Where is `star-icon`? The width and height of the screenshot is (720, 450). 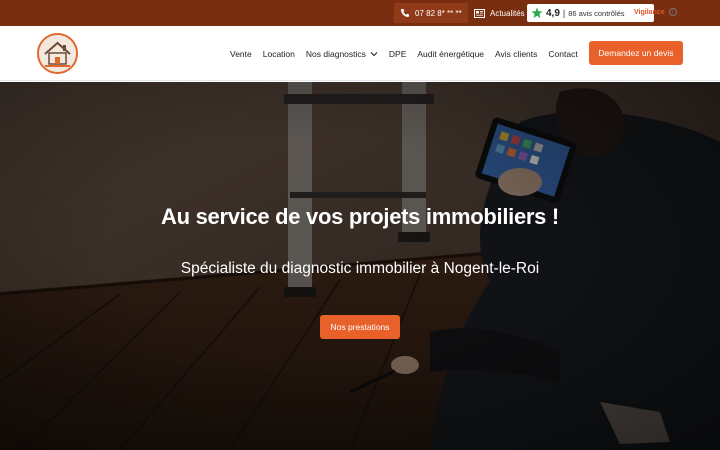
star-icon is located at coordinates (537, 12).